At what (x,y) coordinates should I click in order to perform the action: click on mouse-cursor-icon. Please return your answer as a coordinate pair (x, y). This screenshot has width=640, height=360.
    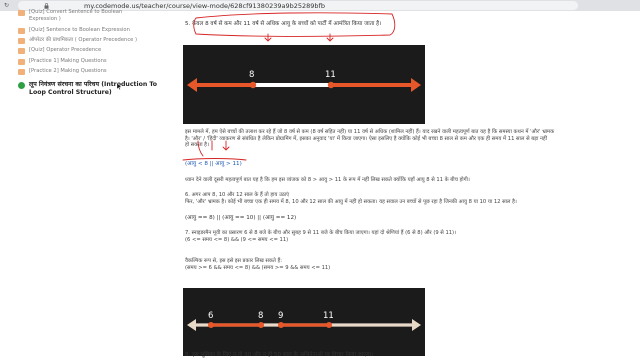
    Looking at the image, I should click on (119, 86).